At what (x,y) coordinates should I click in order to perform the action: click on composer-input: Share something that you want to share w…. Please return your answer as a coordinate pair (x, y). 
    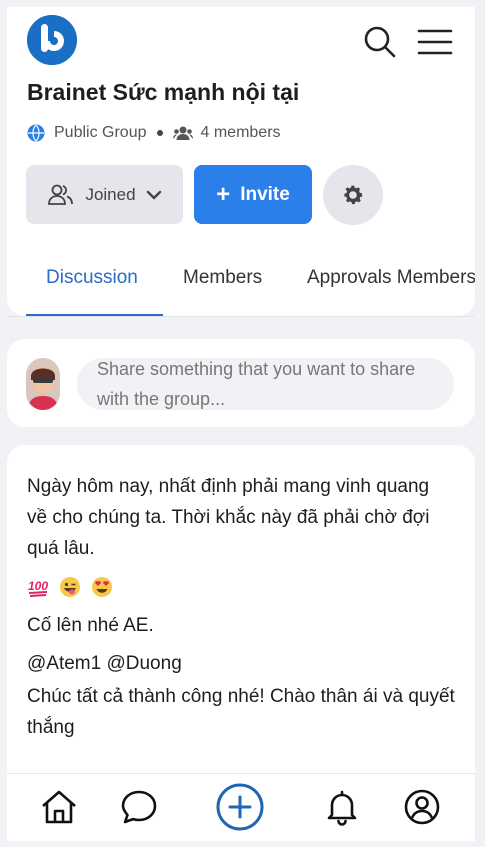
    Looking at the image, I should click on (265, 384).